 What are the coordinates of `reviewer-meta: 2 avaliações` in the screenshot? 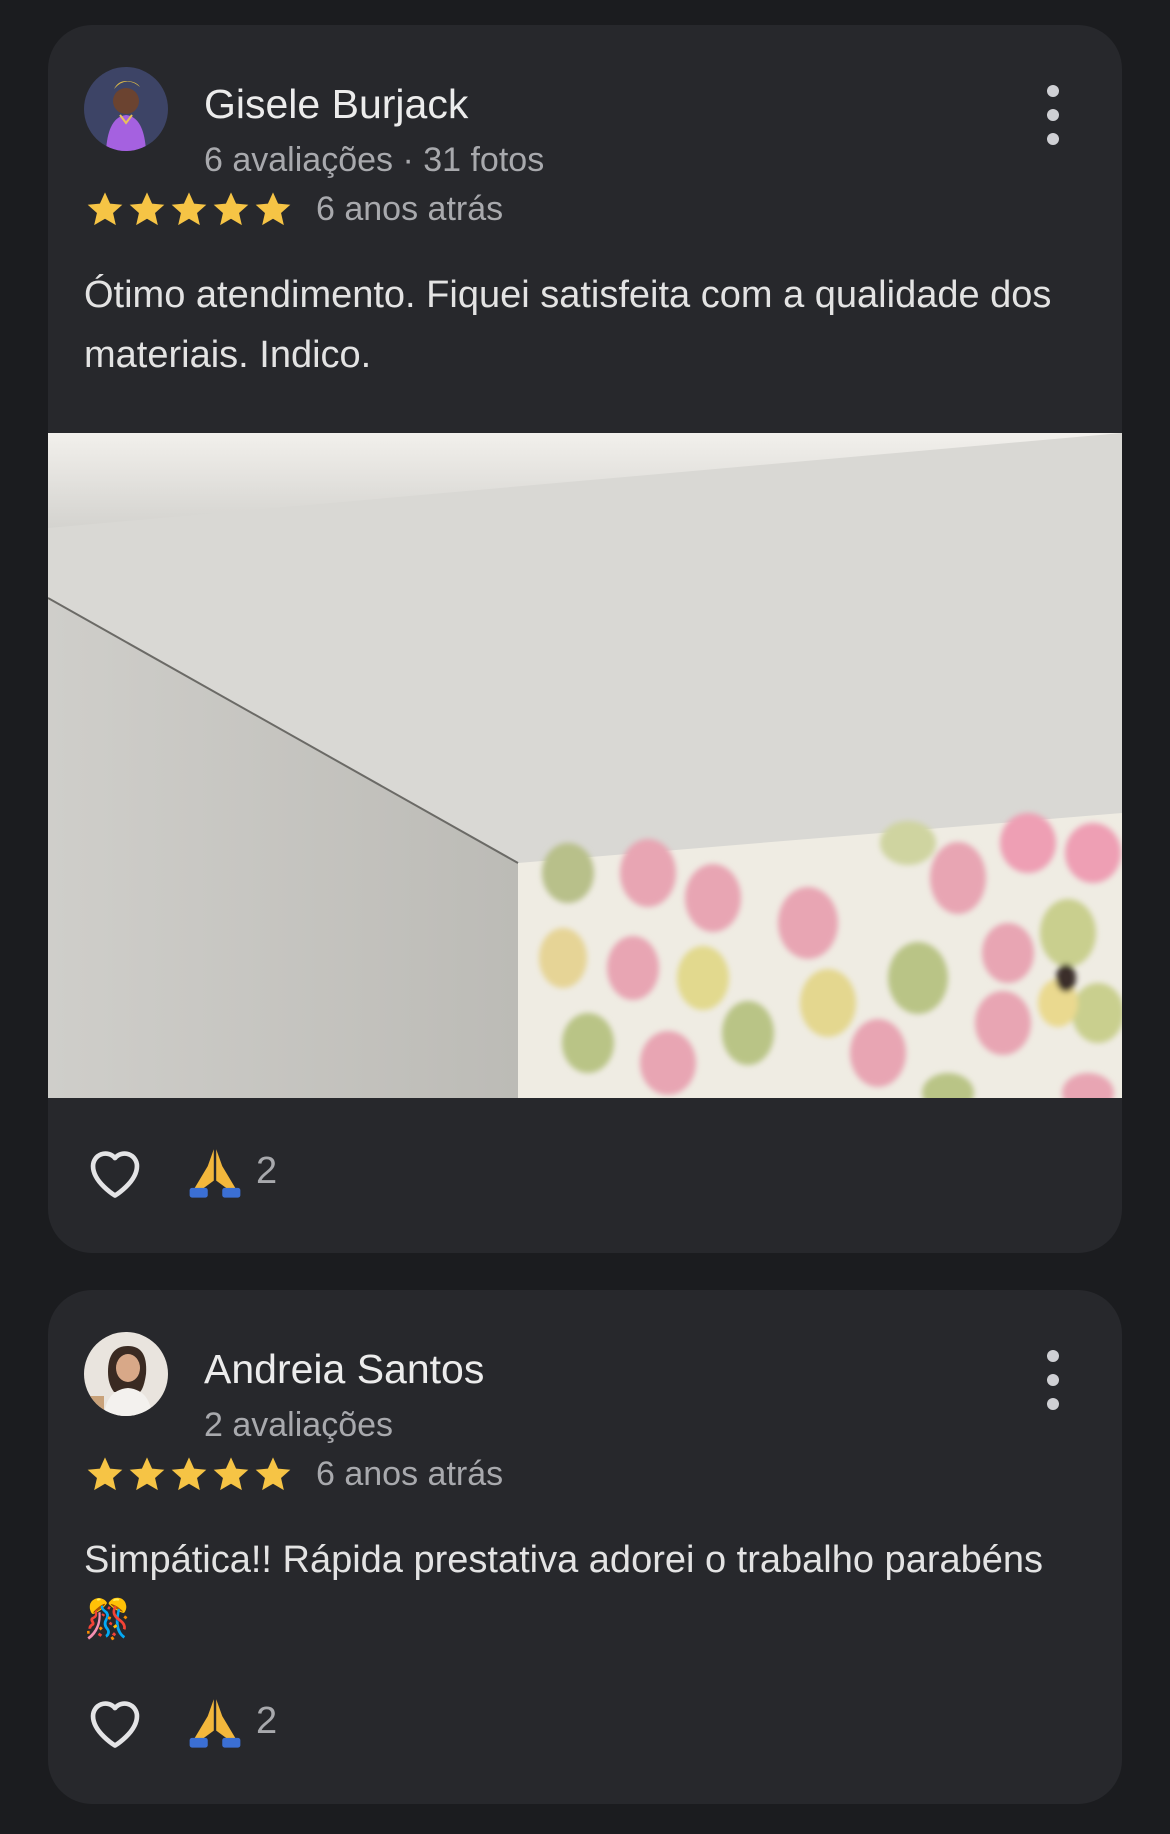 It's located at (299, 1425).